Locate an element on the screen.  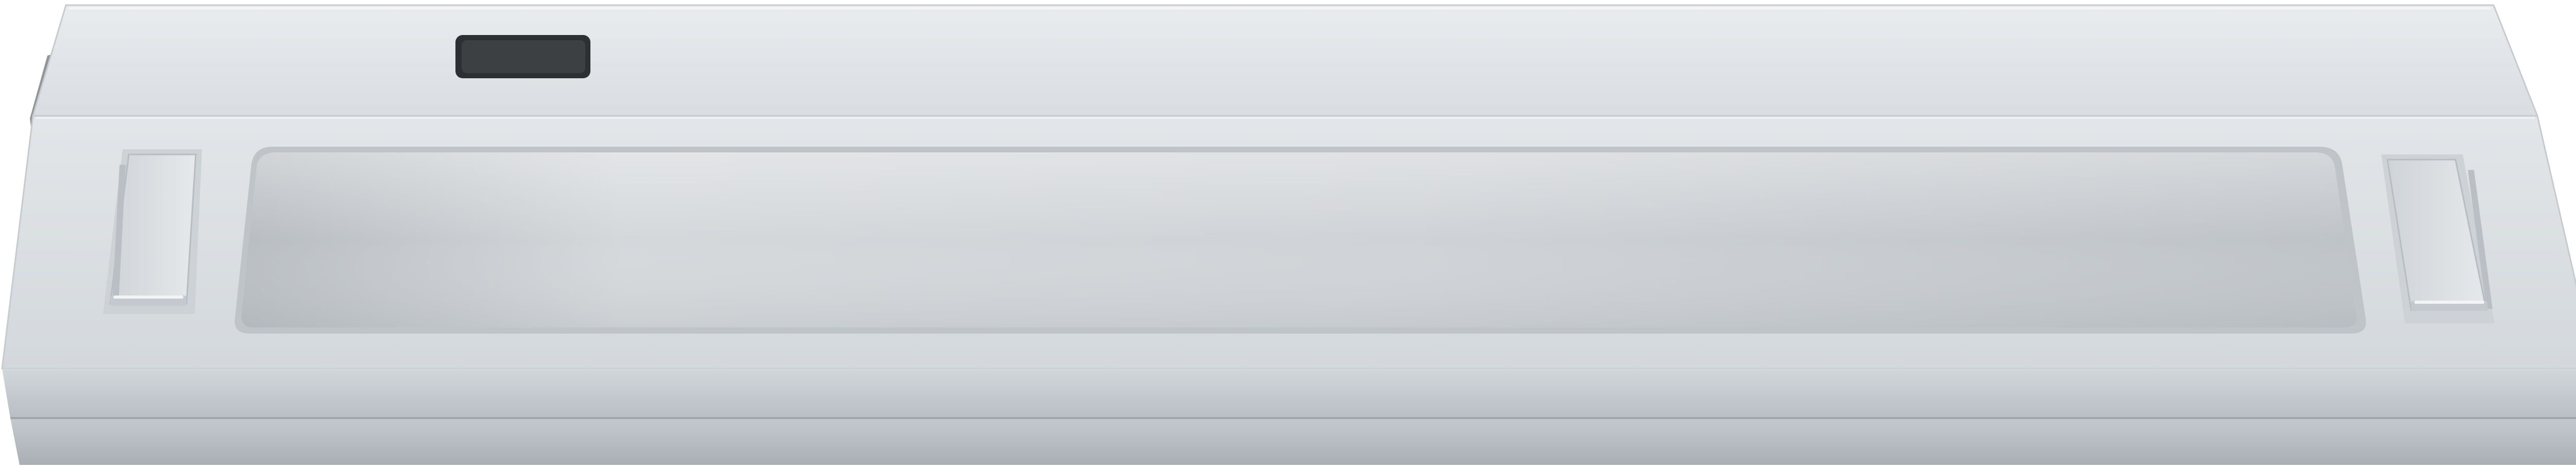
front-edge is located at coordinates (1289, 393).